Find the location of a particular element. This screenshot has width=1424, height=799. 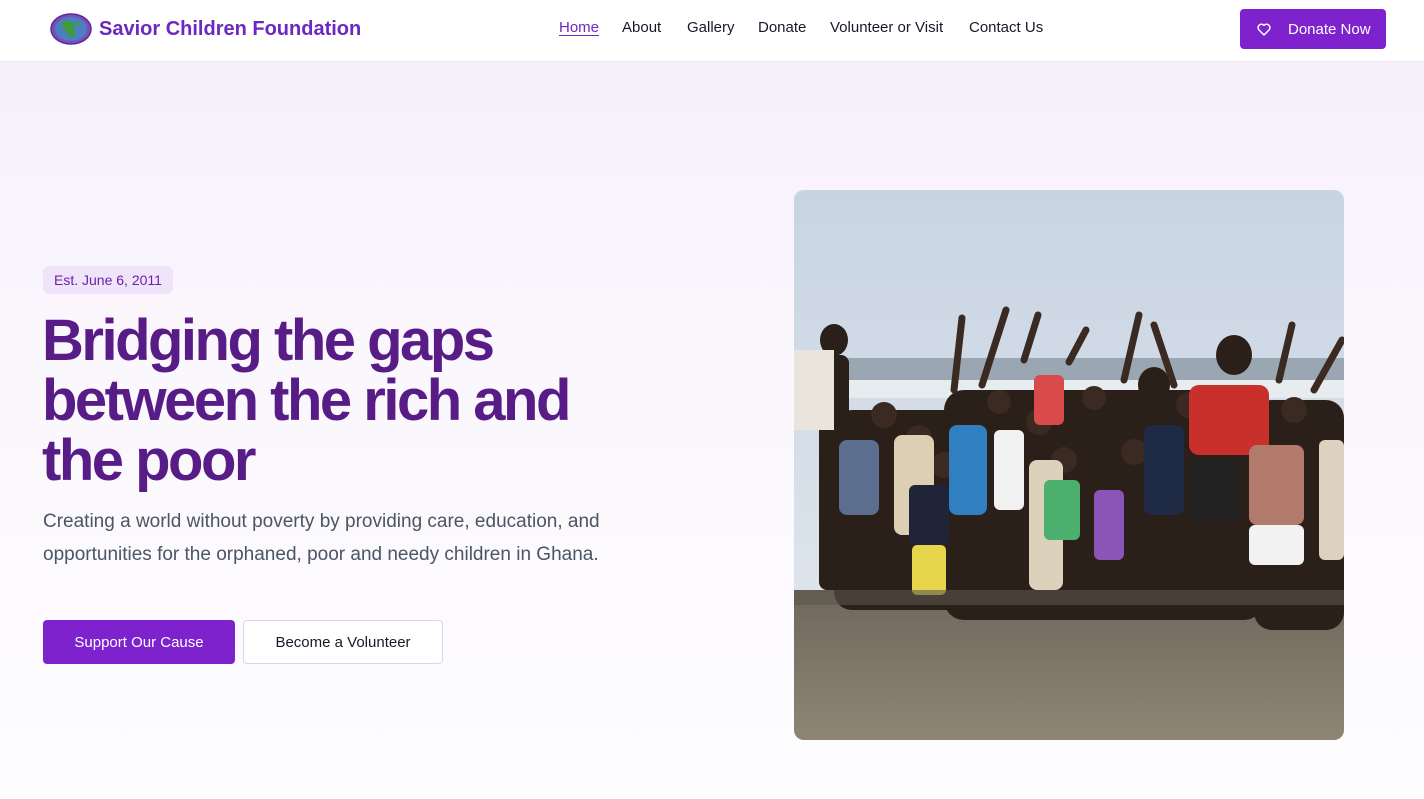

nav-item-gallery: Gallery is located at coordinates (711, 27).